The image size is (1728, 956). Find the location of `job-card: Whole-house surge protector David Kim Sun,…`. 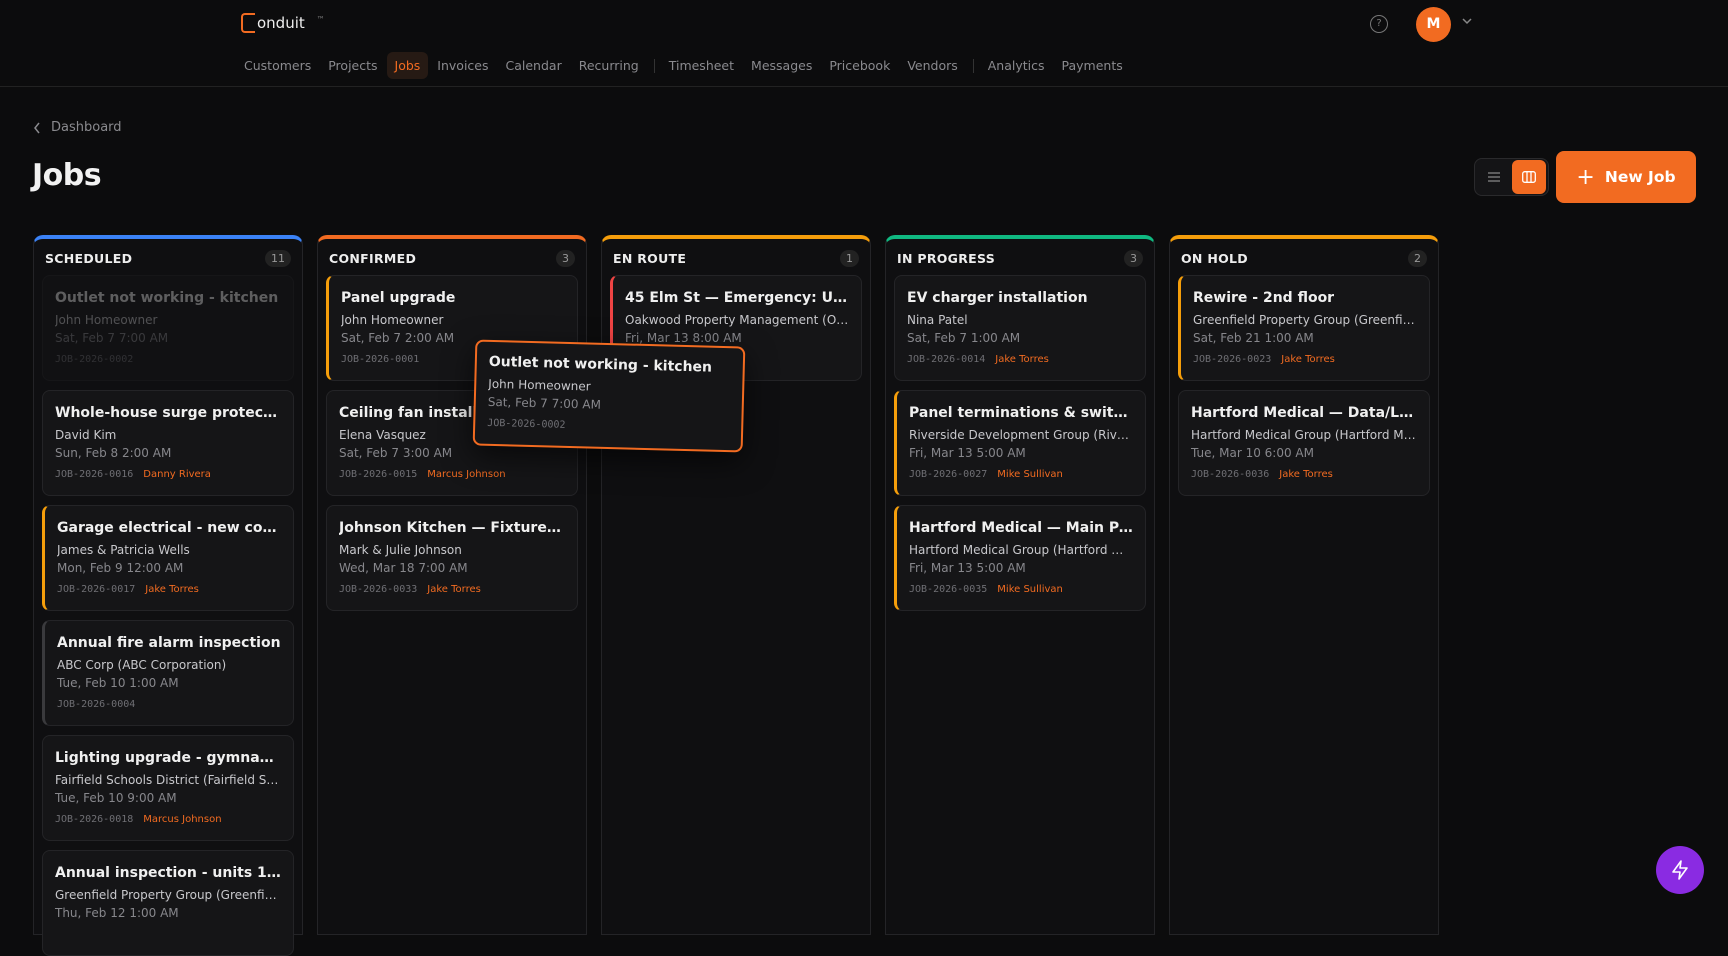

job-card: Whole-house surge protector David Kim Sun,… is located at coordinates (168, 443).